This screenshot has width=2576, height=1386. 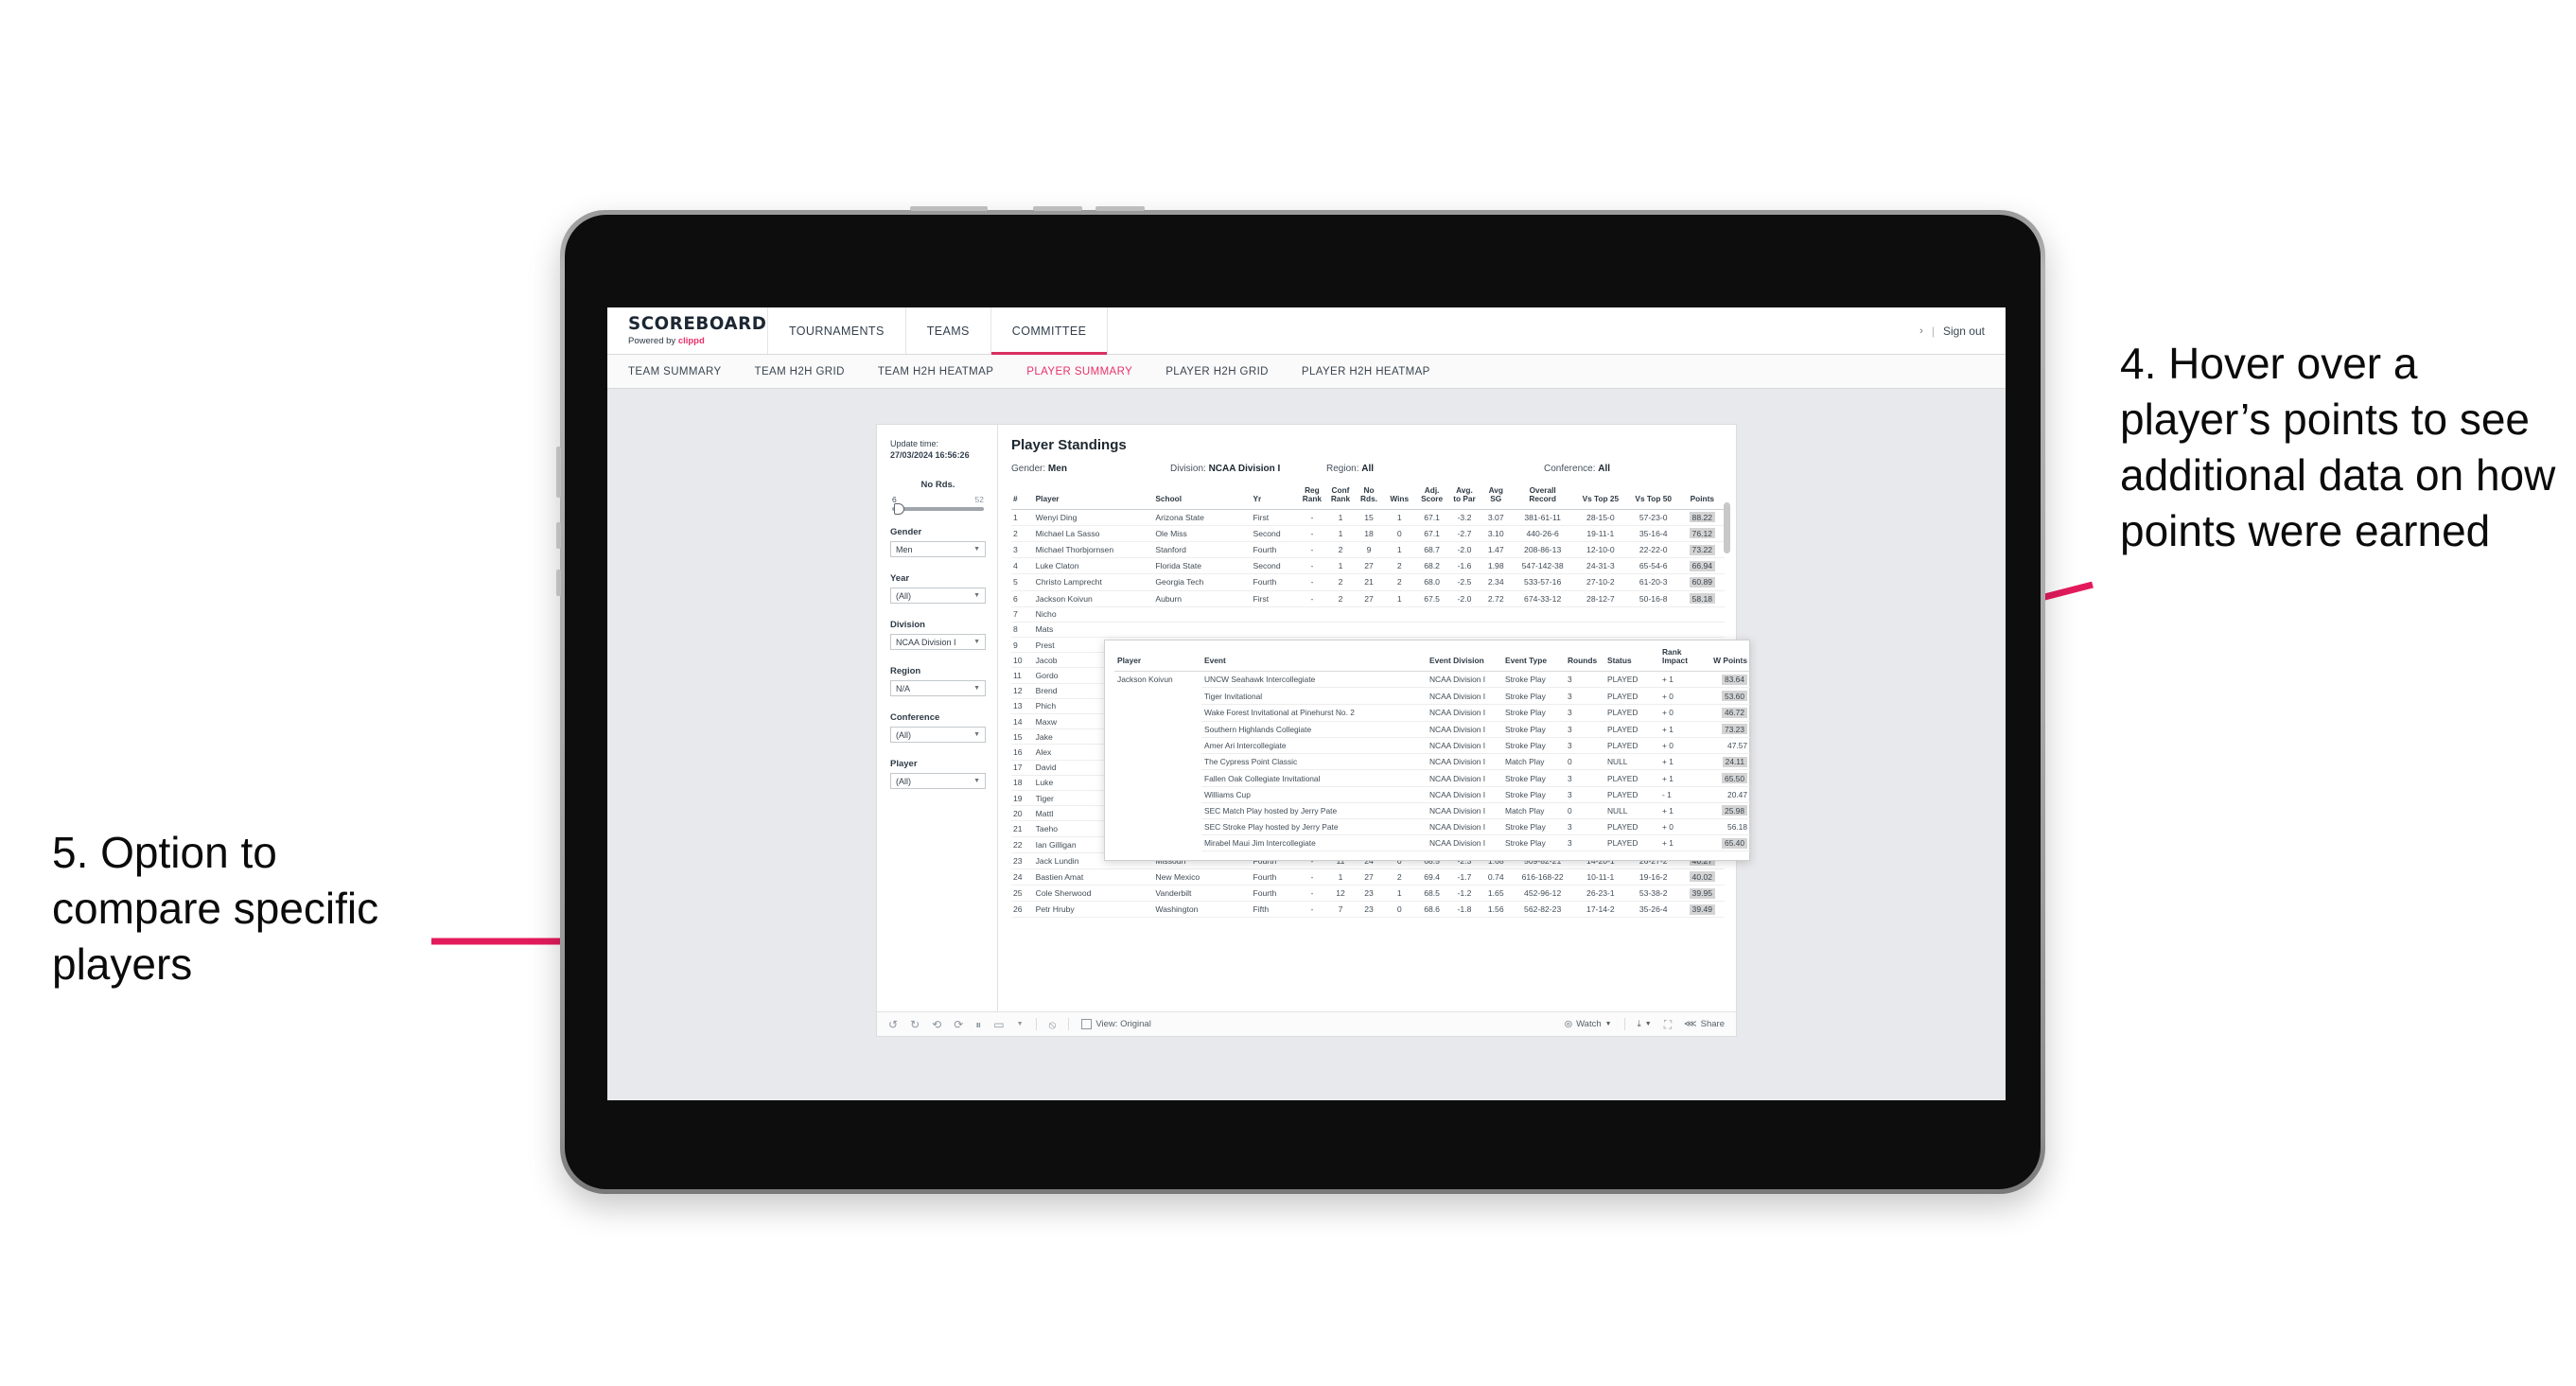 What do you see at coordinates (1600, 497) in the screenshot?
I see `col-header-t25: Vs Top 25` at bounding box center [1600, 497].